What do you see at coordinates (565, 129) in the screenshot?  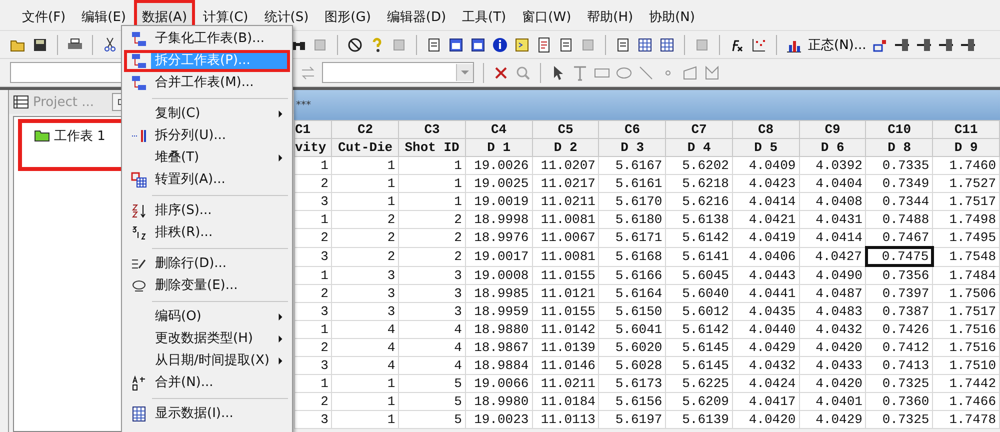 I see `column-header: C5` at bounding box center [565, 129].